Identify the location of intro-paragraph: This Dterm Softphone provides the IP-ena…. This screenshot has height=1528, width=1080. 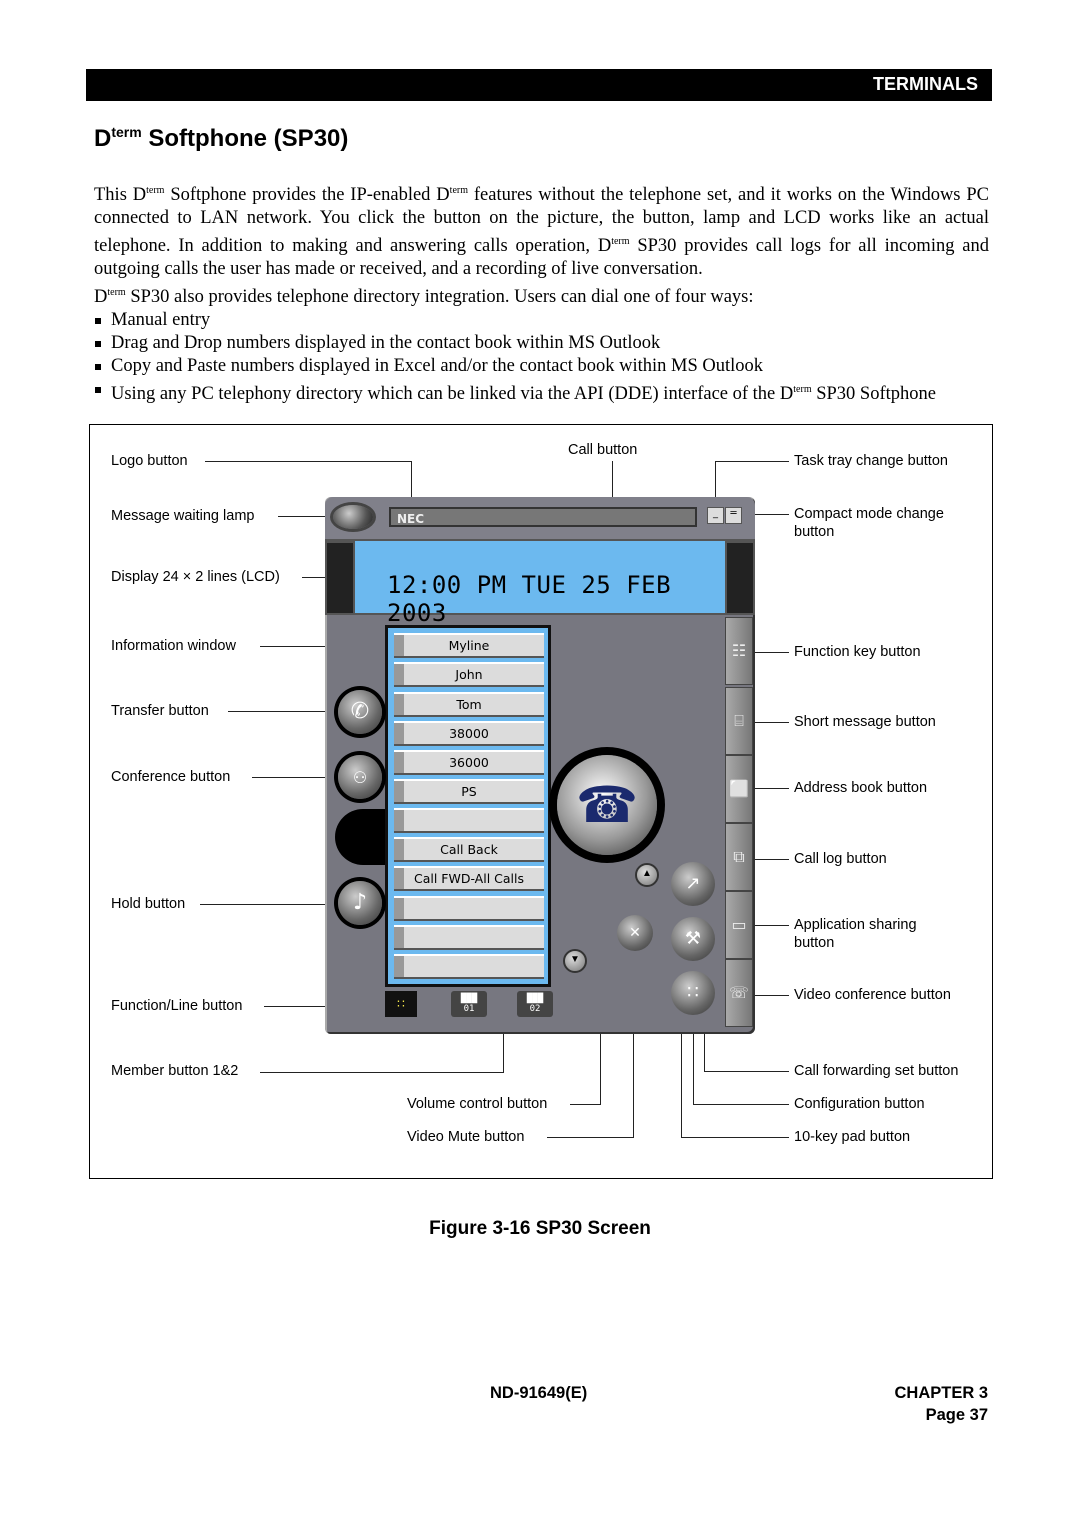
(541, 232).